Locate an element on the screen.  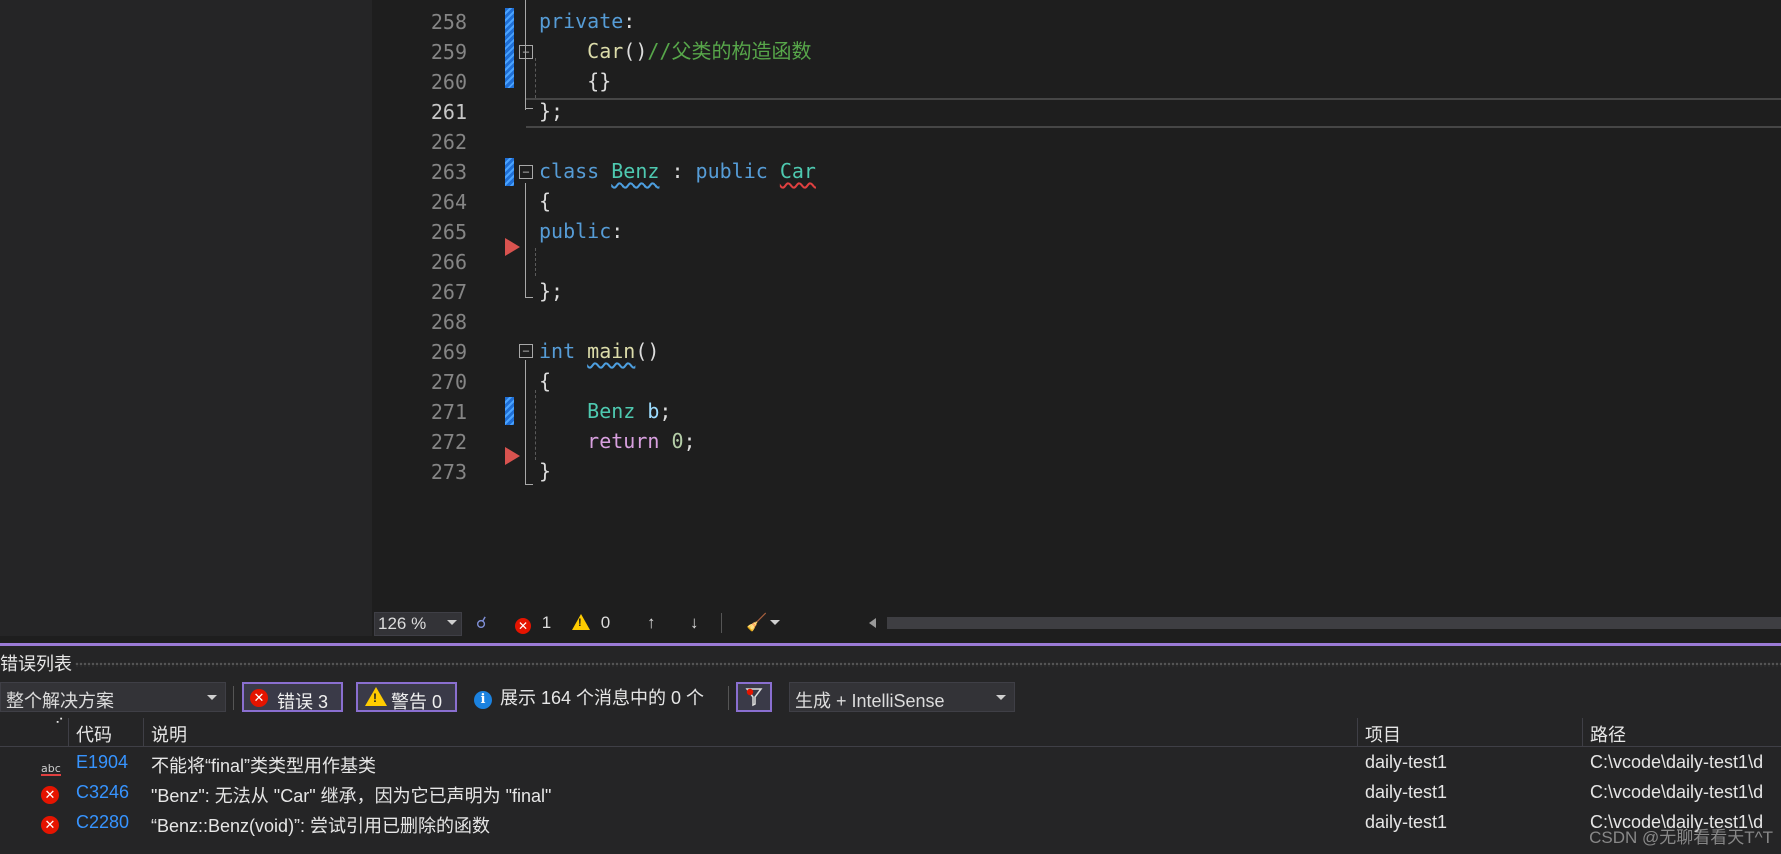
error-code: C3246 is located at coordinates (102, 792).